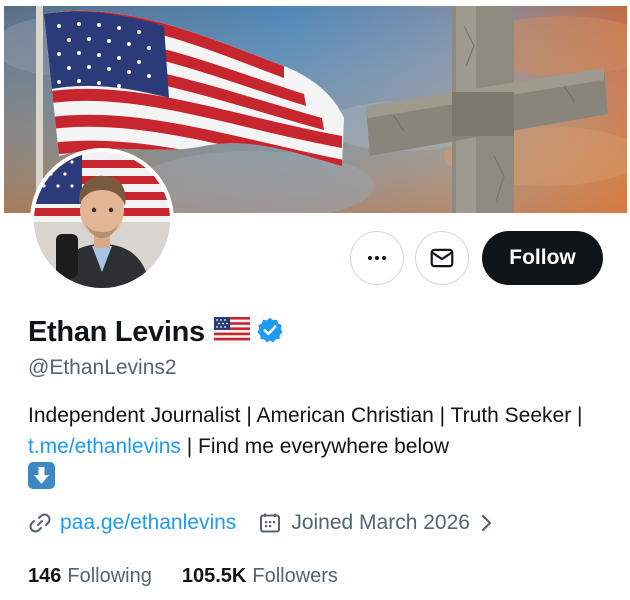  I want to click on link-icon, so click(40, 523).